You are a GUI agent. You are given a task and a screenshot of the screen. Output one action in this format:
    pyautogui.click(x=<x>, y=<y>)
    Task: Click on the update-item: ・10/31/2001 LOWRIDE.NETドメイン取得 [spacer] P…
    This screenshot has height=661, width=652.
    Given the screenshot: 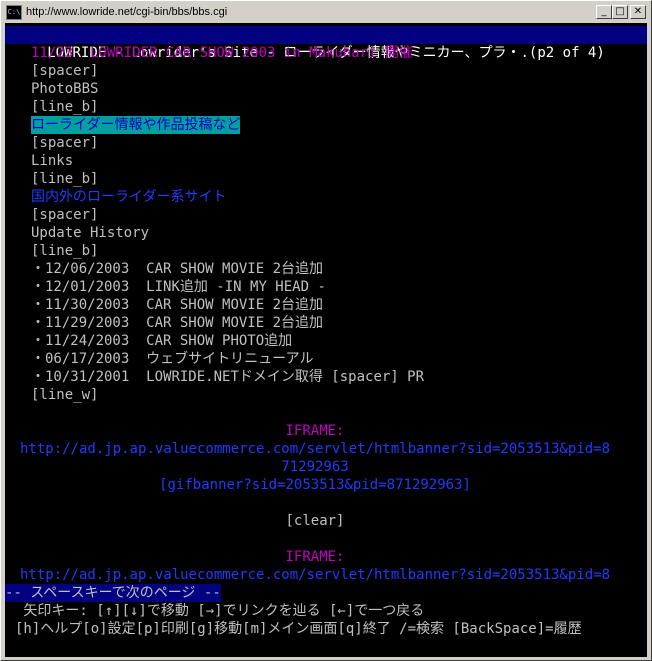 What is the action you would take?
    pyautogui.click(x=227, y=377)
    